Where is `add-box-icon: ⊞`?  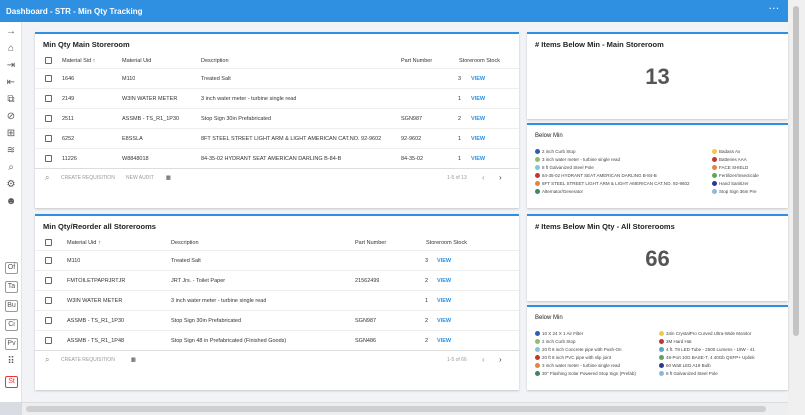
add-box-icon: ⊞ is located at coordinates (11, 134).